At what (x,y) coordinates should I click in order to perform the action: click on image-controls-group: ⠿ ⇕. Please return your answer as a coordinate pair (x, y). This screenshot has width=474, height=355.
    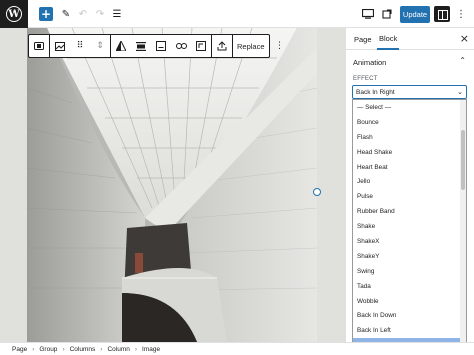
    Looking at the image, I should click on (80, 46).